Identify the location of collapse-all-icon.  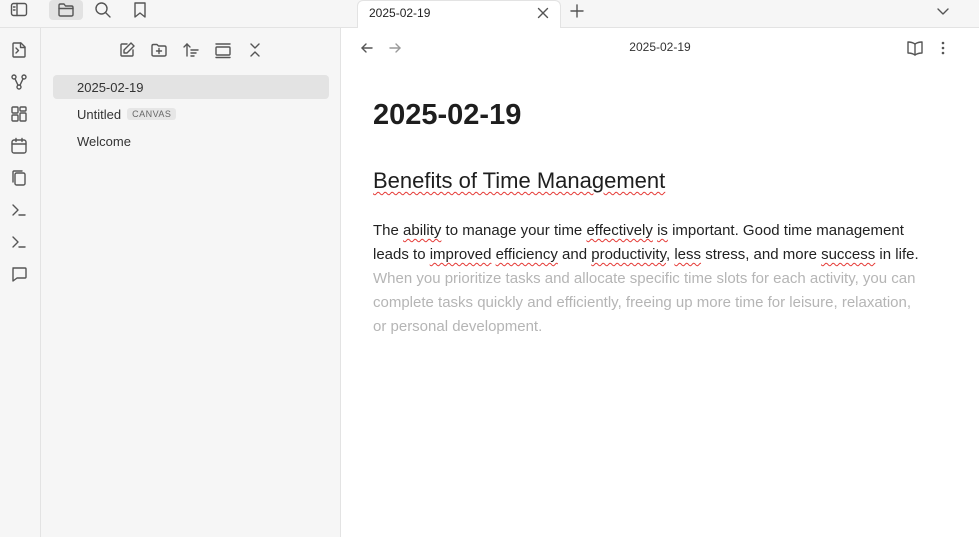
(255, 50).